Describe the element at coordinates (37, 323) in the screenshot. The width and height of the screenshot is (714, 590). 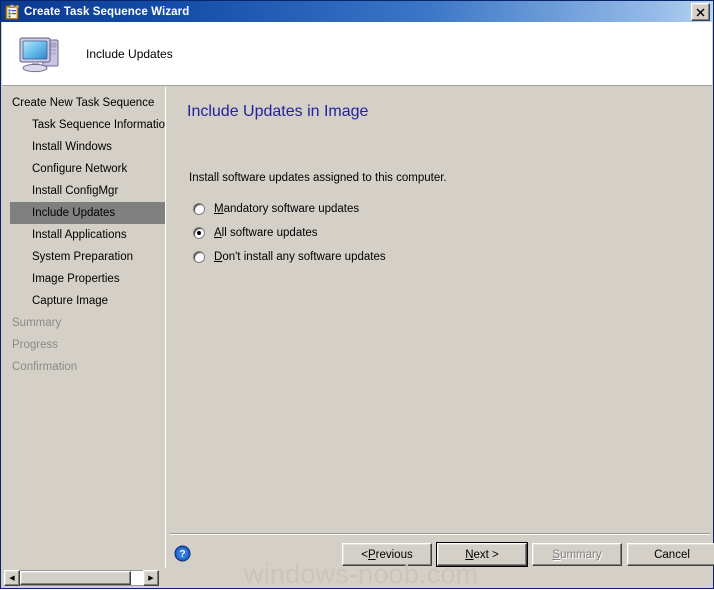
I see `sidebar-item-summary: Summary` at that location.